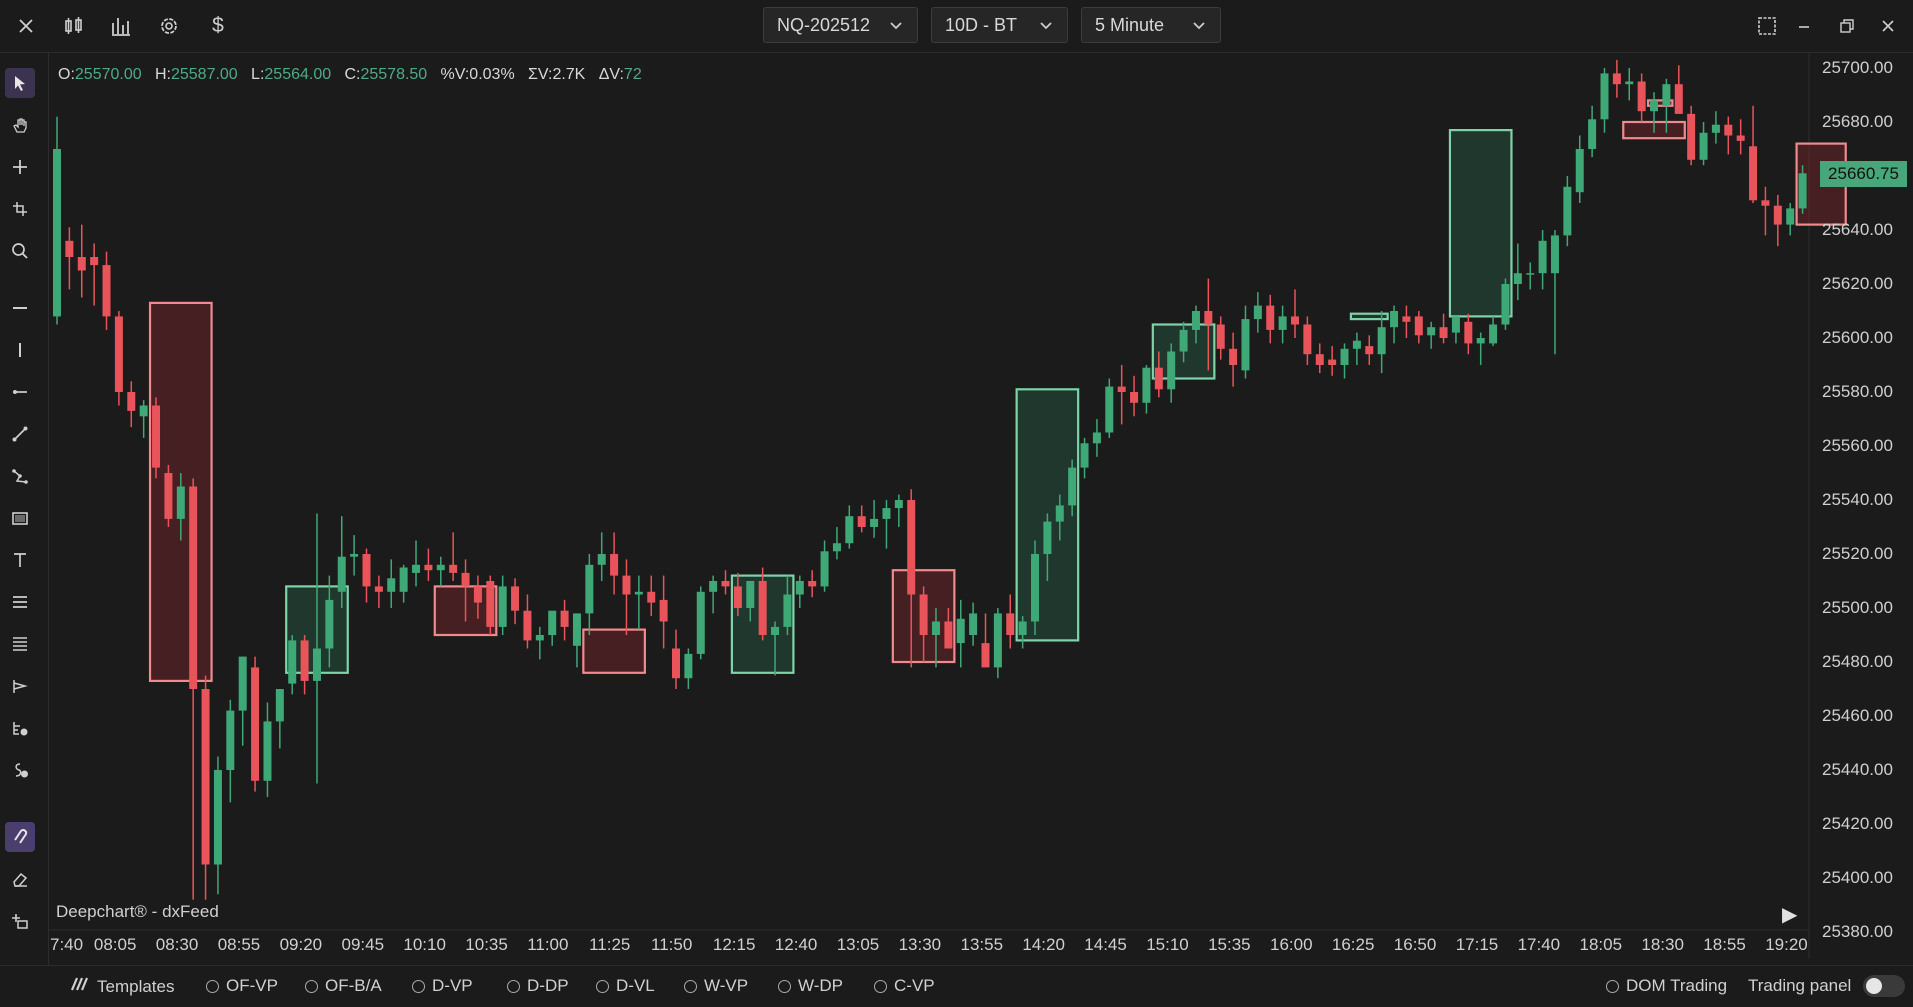 The height and width of the screenshot is (1007, 1913). What do you see at coordinates (1043, 944) in the screenshot?
I see `time-tick-label: 14:20` at bounding box center [1043, 944].